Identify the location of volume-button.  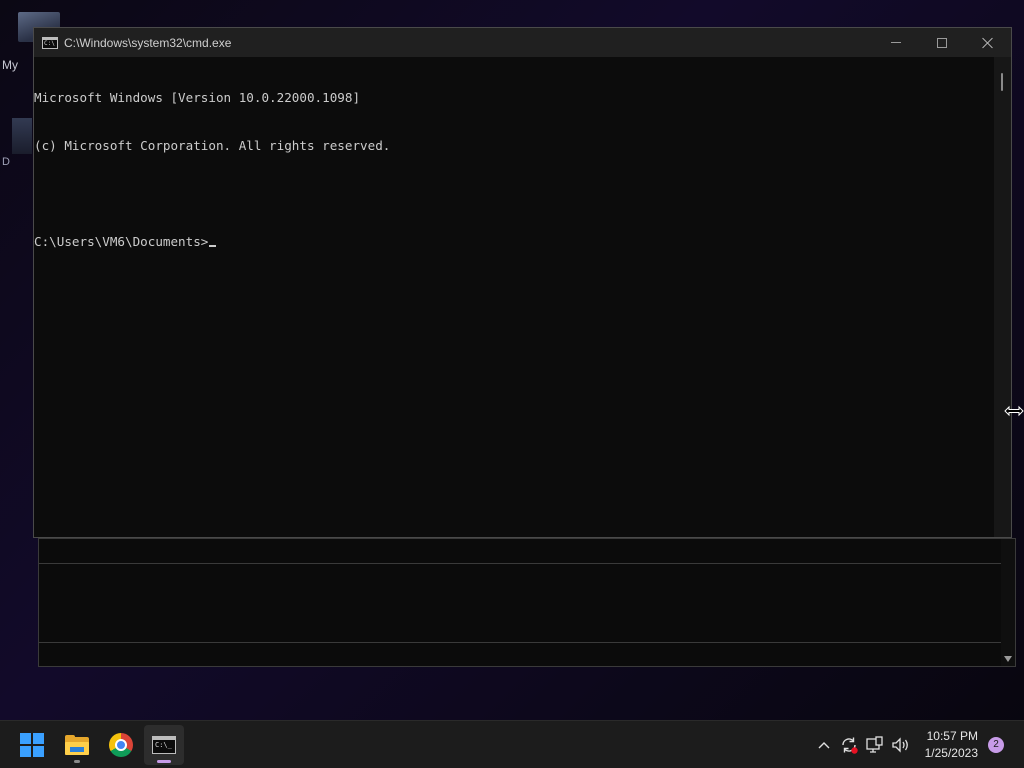
(901, 745).